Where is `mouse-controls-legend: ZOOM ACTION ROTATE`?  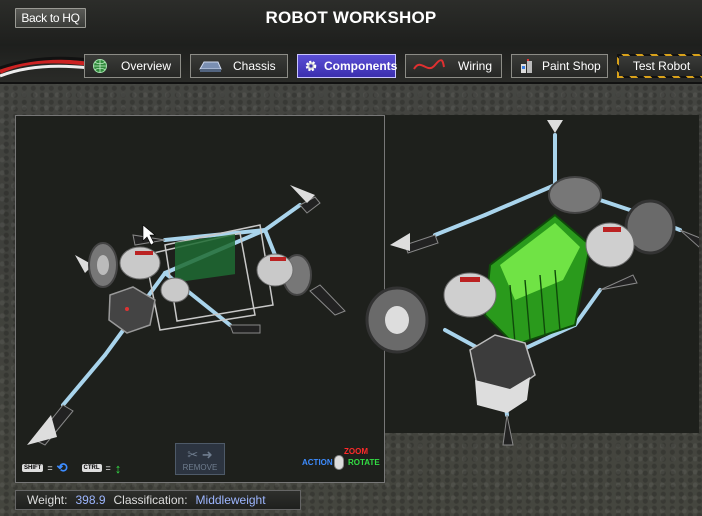 mouse-controls-legend: ZOOM ACTION ROTATE is located at coordinates (340, 461).